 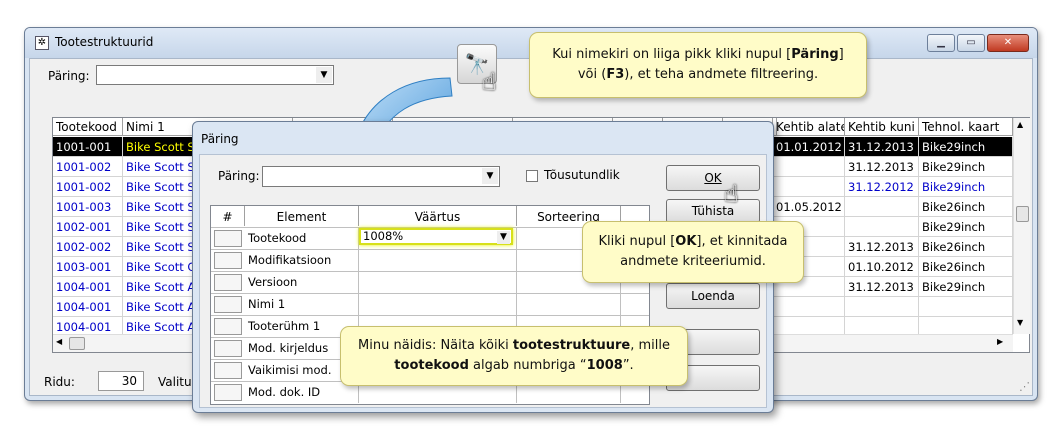 I want to click on scroll-left-icon: ◀, so click(x=59, y=341).